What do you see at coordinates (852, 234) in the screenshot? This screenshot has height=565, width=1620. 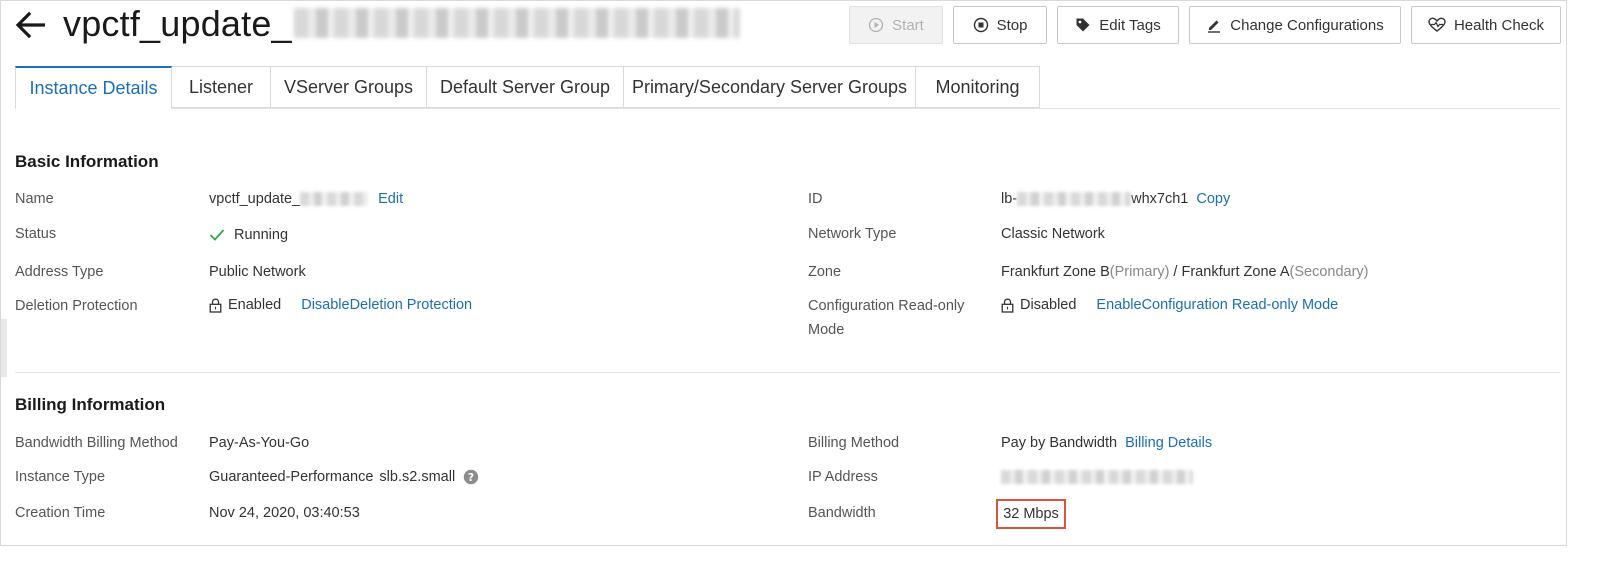 I see `network-type-label: Network Type` at bounding box center [852, 234].